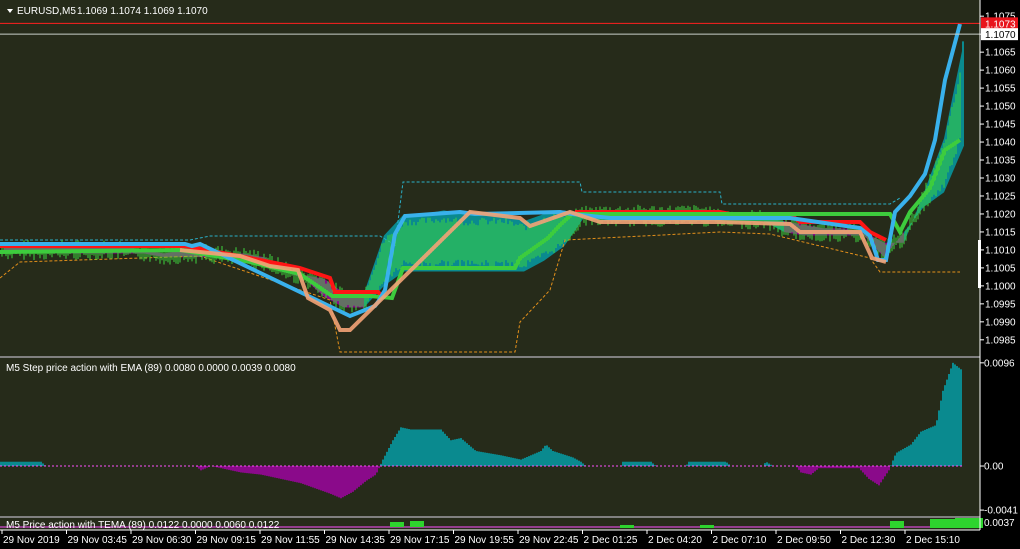 Image resolution: width=1020 pixels, height=549 pixels. I want to click on indicator-2-axis: 0.0037, so click(999, 523).